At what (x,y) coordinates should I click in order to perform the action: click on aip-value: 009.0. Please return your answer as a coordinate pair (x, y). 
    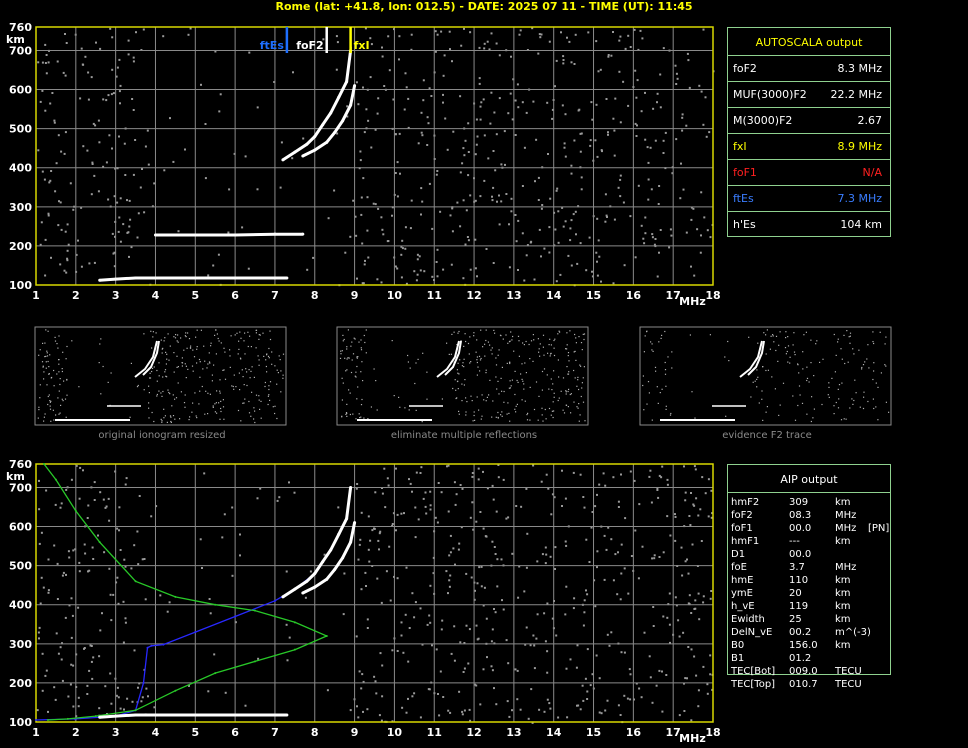
    Looking at the image, I should click on (803, 671).